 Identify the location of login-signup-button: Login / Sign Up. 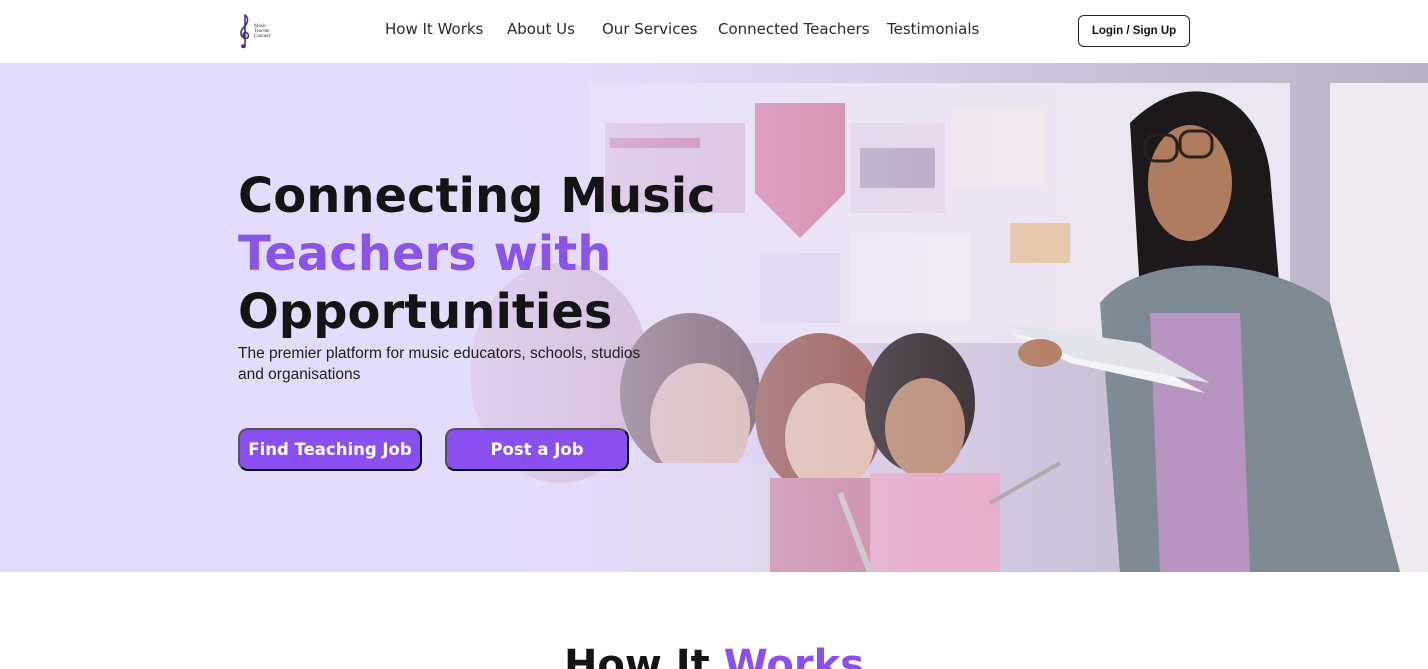
(1134, 31).